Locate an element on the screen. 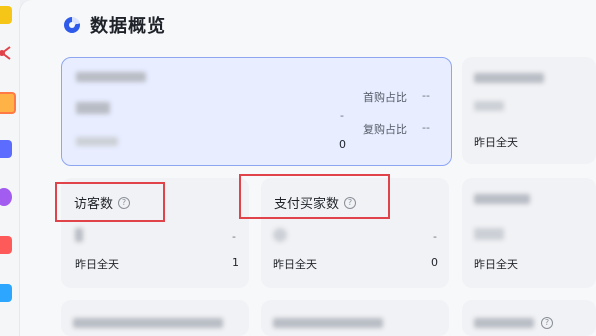 The height and width of the screenshot is (336, 596). app-icon-red is located at coordinates (6, 245).